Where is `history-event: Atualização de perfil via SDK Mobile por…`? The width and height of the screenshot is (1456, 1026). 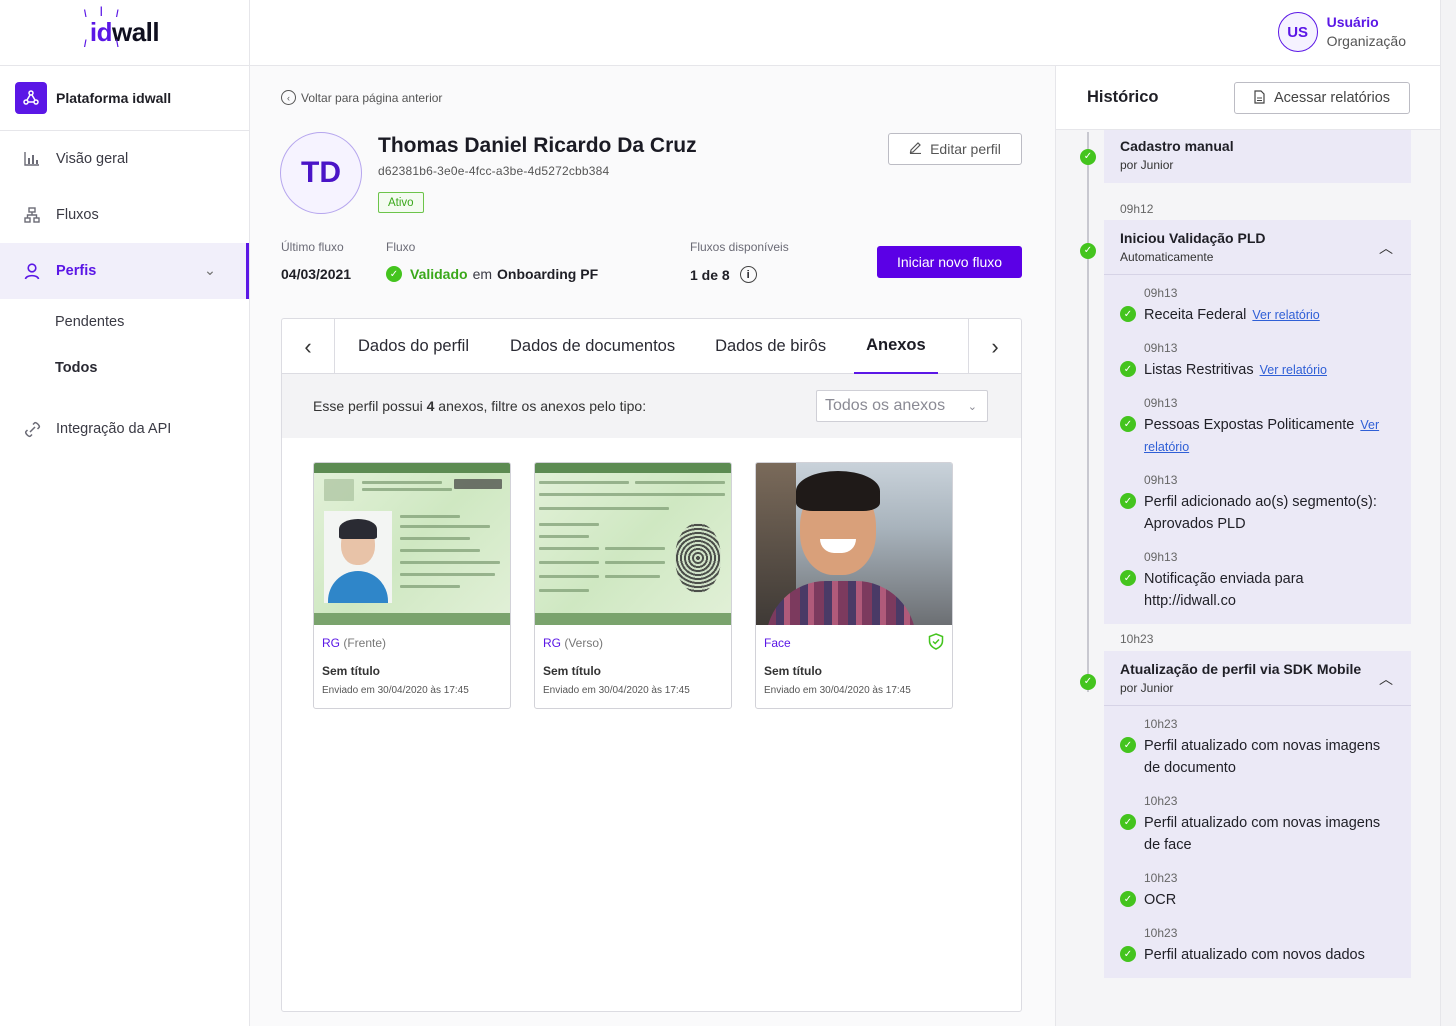 history-event: Atualização de perfil via SDK Mobile por… is located at coordinates (1257, 814).